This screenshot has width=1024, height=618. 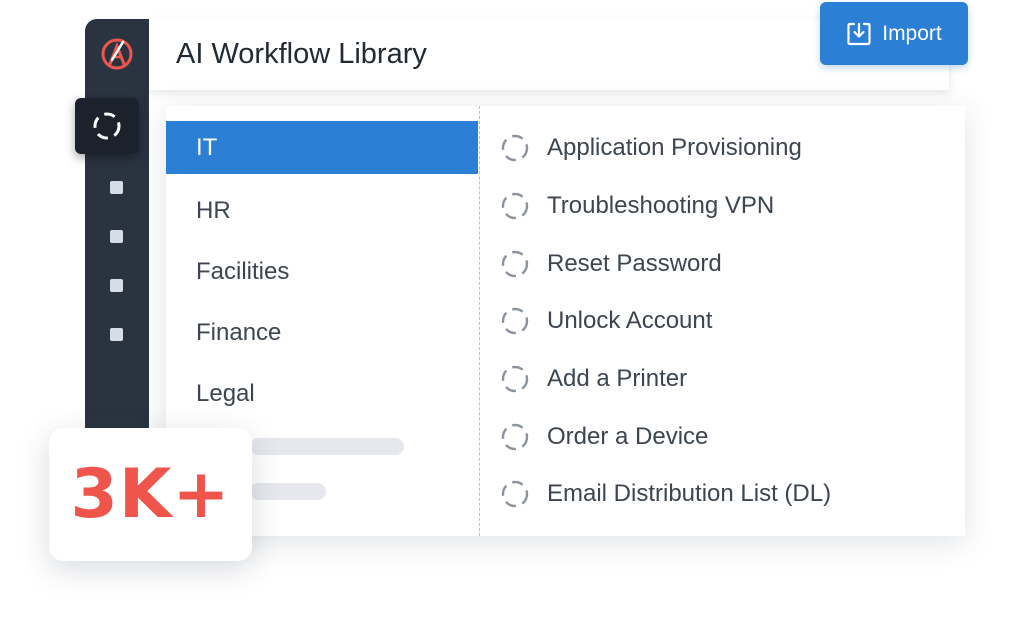 I want to click on sidebar-item-workflows, so click(x=107, y=126).